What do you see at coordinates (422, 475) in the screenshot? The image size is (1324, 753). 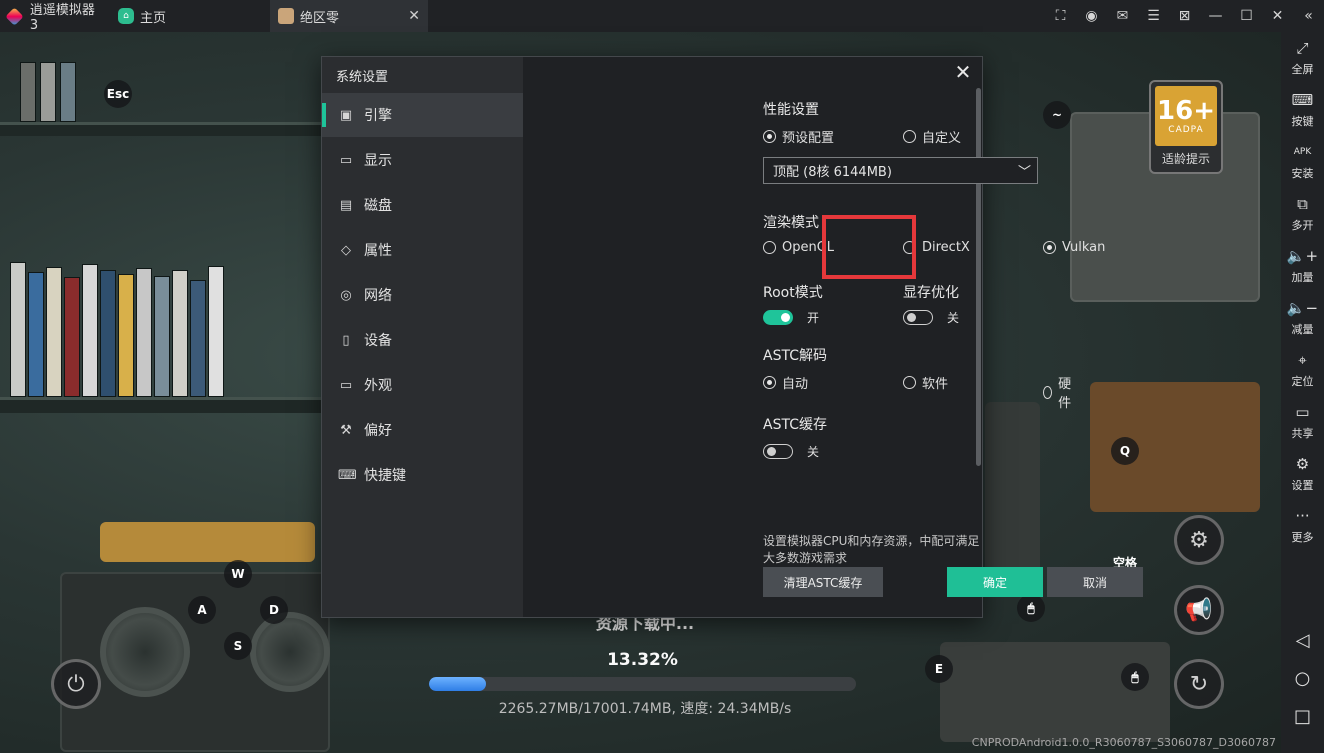 I see `nav-item-keyboard: ⌨ 快捷键` at bounding box center [422, 475].